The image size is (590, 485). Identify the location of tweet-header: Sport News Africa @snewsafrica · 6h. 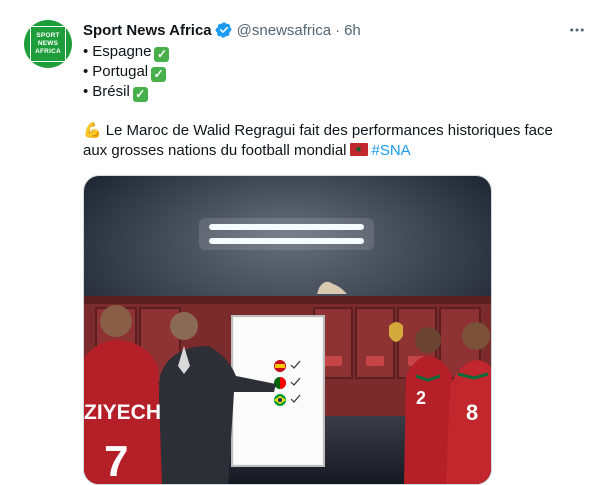
(222, 30).